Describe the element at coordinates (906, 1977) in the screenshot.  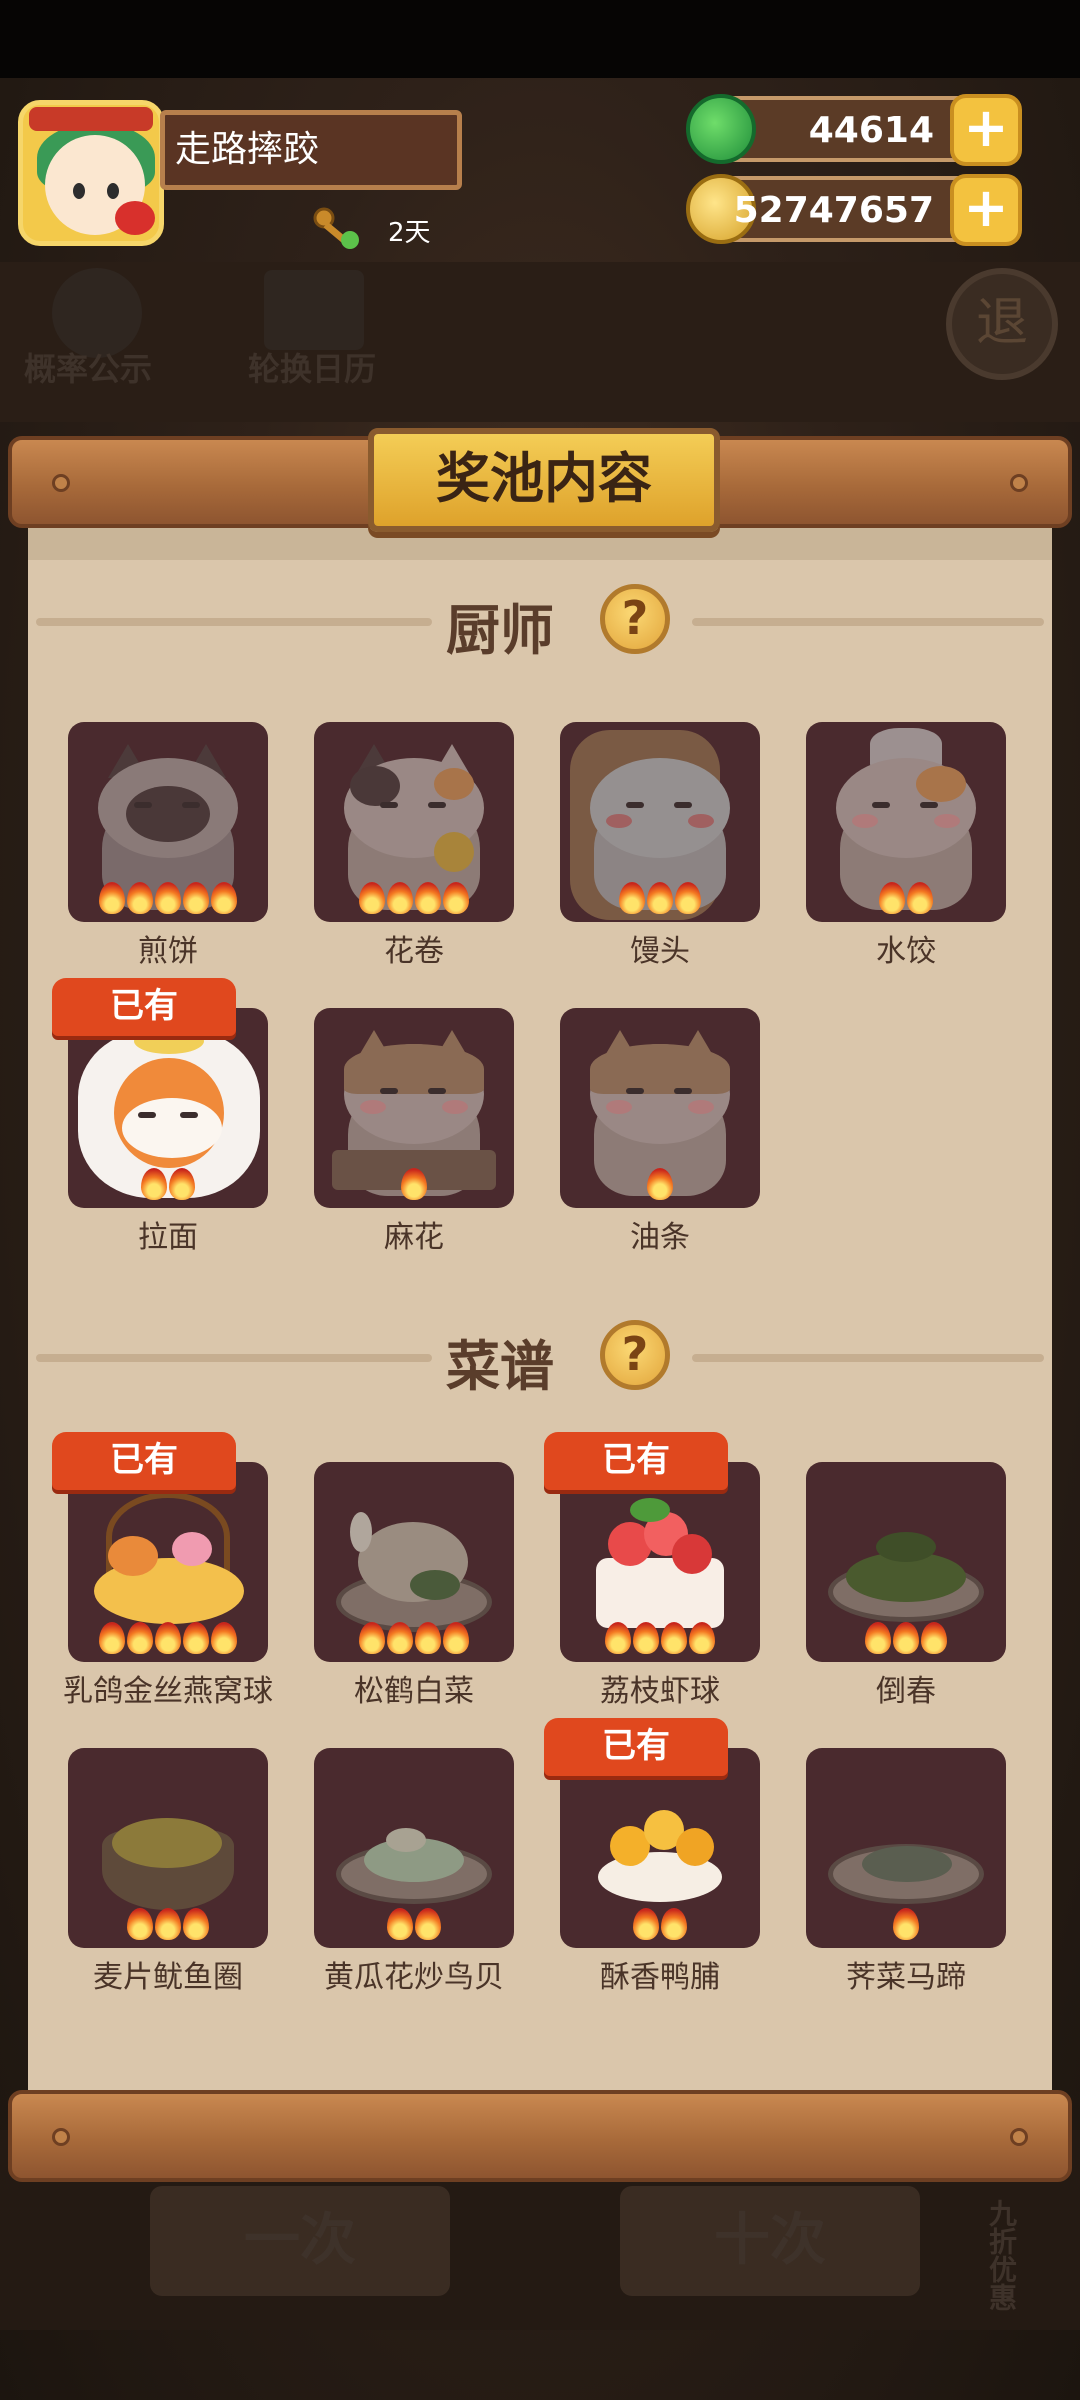
I see `recipe-name: 荠菜马蹄` at that location.